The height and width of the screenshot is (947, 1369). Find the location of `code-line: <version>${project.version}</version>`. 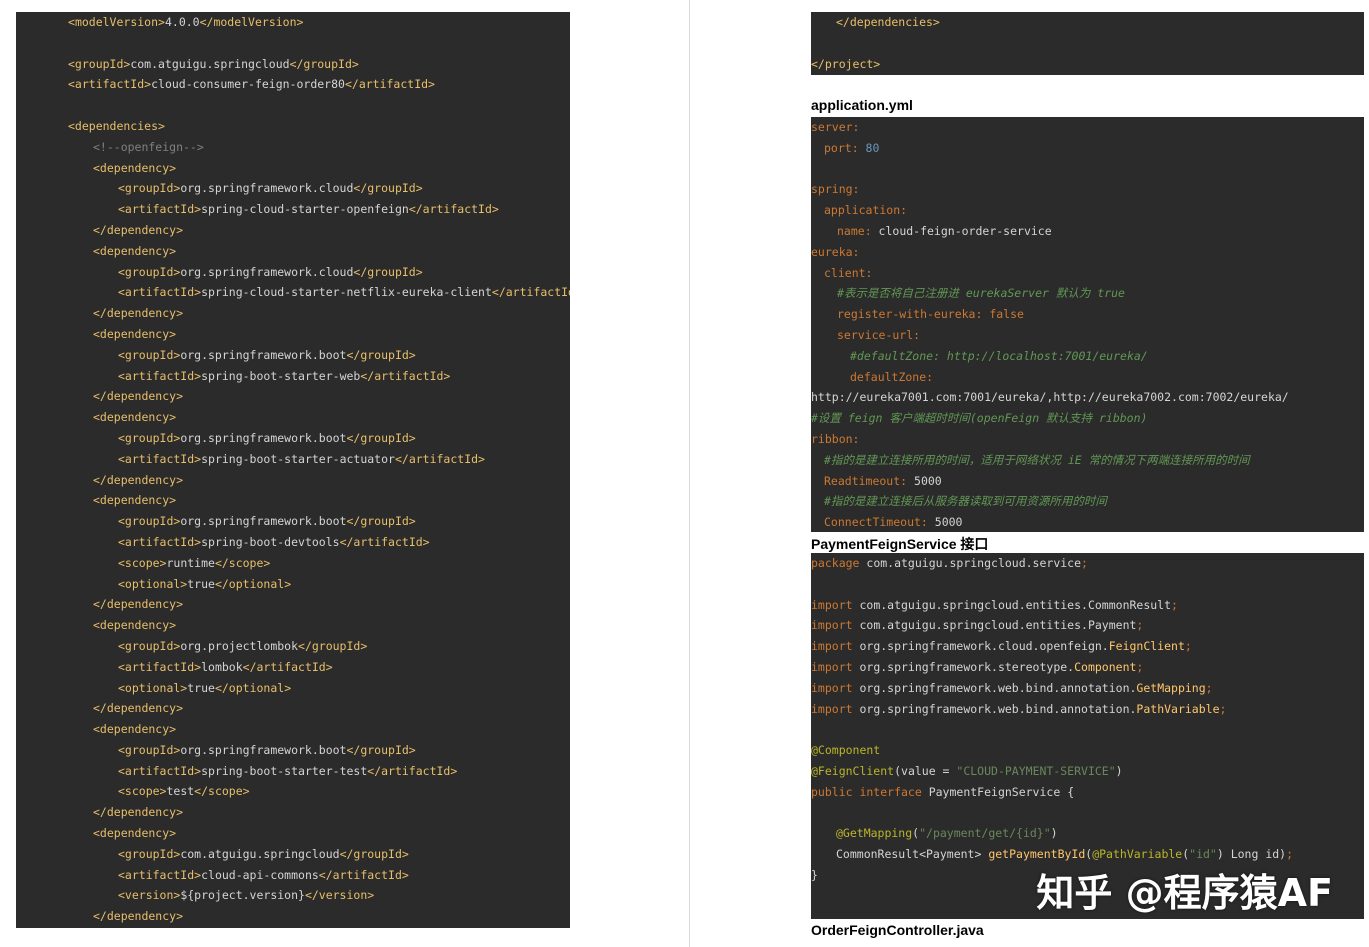

code-line: <version>${project.version}</version> is located at coordinates (306, 895).